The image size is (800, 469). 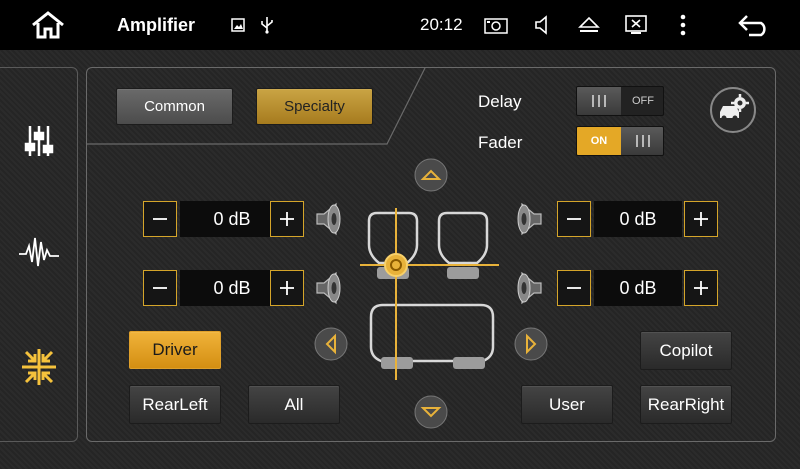 I want to click on rear-left-channel: 0 dB, so click(x=248, y=289).